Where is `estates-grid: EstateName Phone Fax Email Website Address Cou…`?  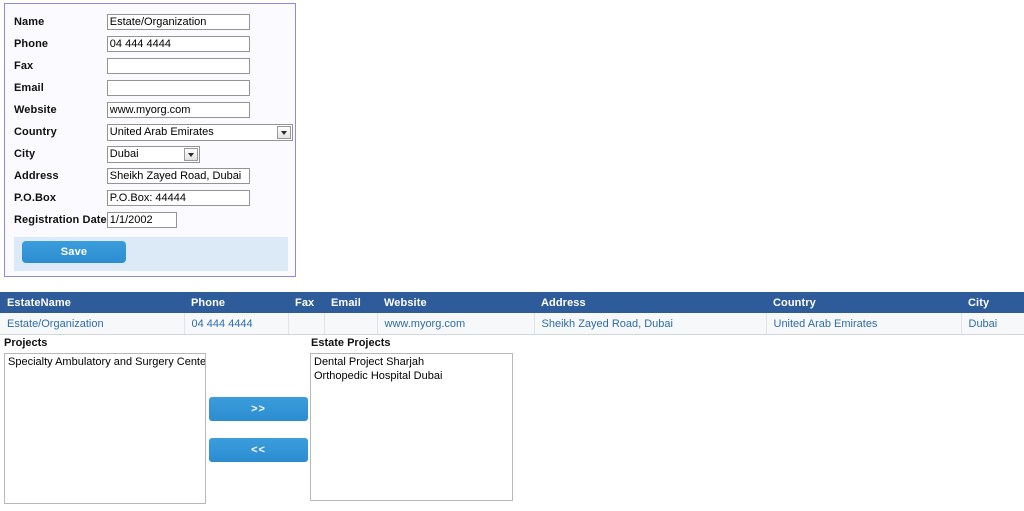
estates-grid: EstateName Phone Fax Email Website Address Cou… is located at coordinates (512, 313).